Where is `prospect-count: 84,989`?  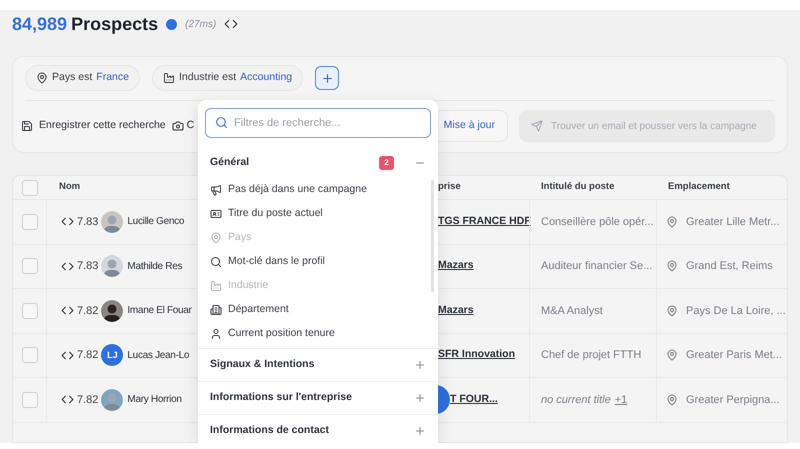
prospect-count: 84,989 is located at coordinates (40, 24).